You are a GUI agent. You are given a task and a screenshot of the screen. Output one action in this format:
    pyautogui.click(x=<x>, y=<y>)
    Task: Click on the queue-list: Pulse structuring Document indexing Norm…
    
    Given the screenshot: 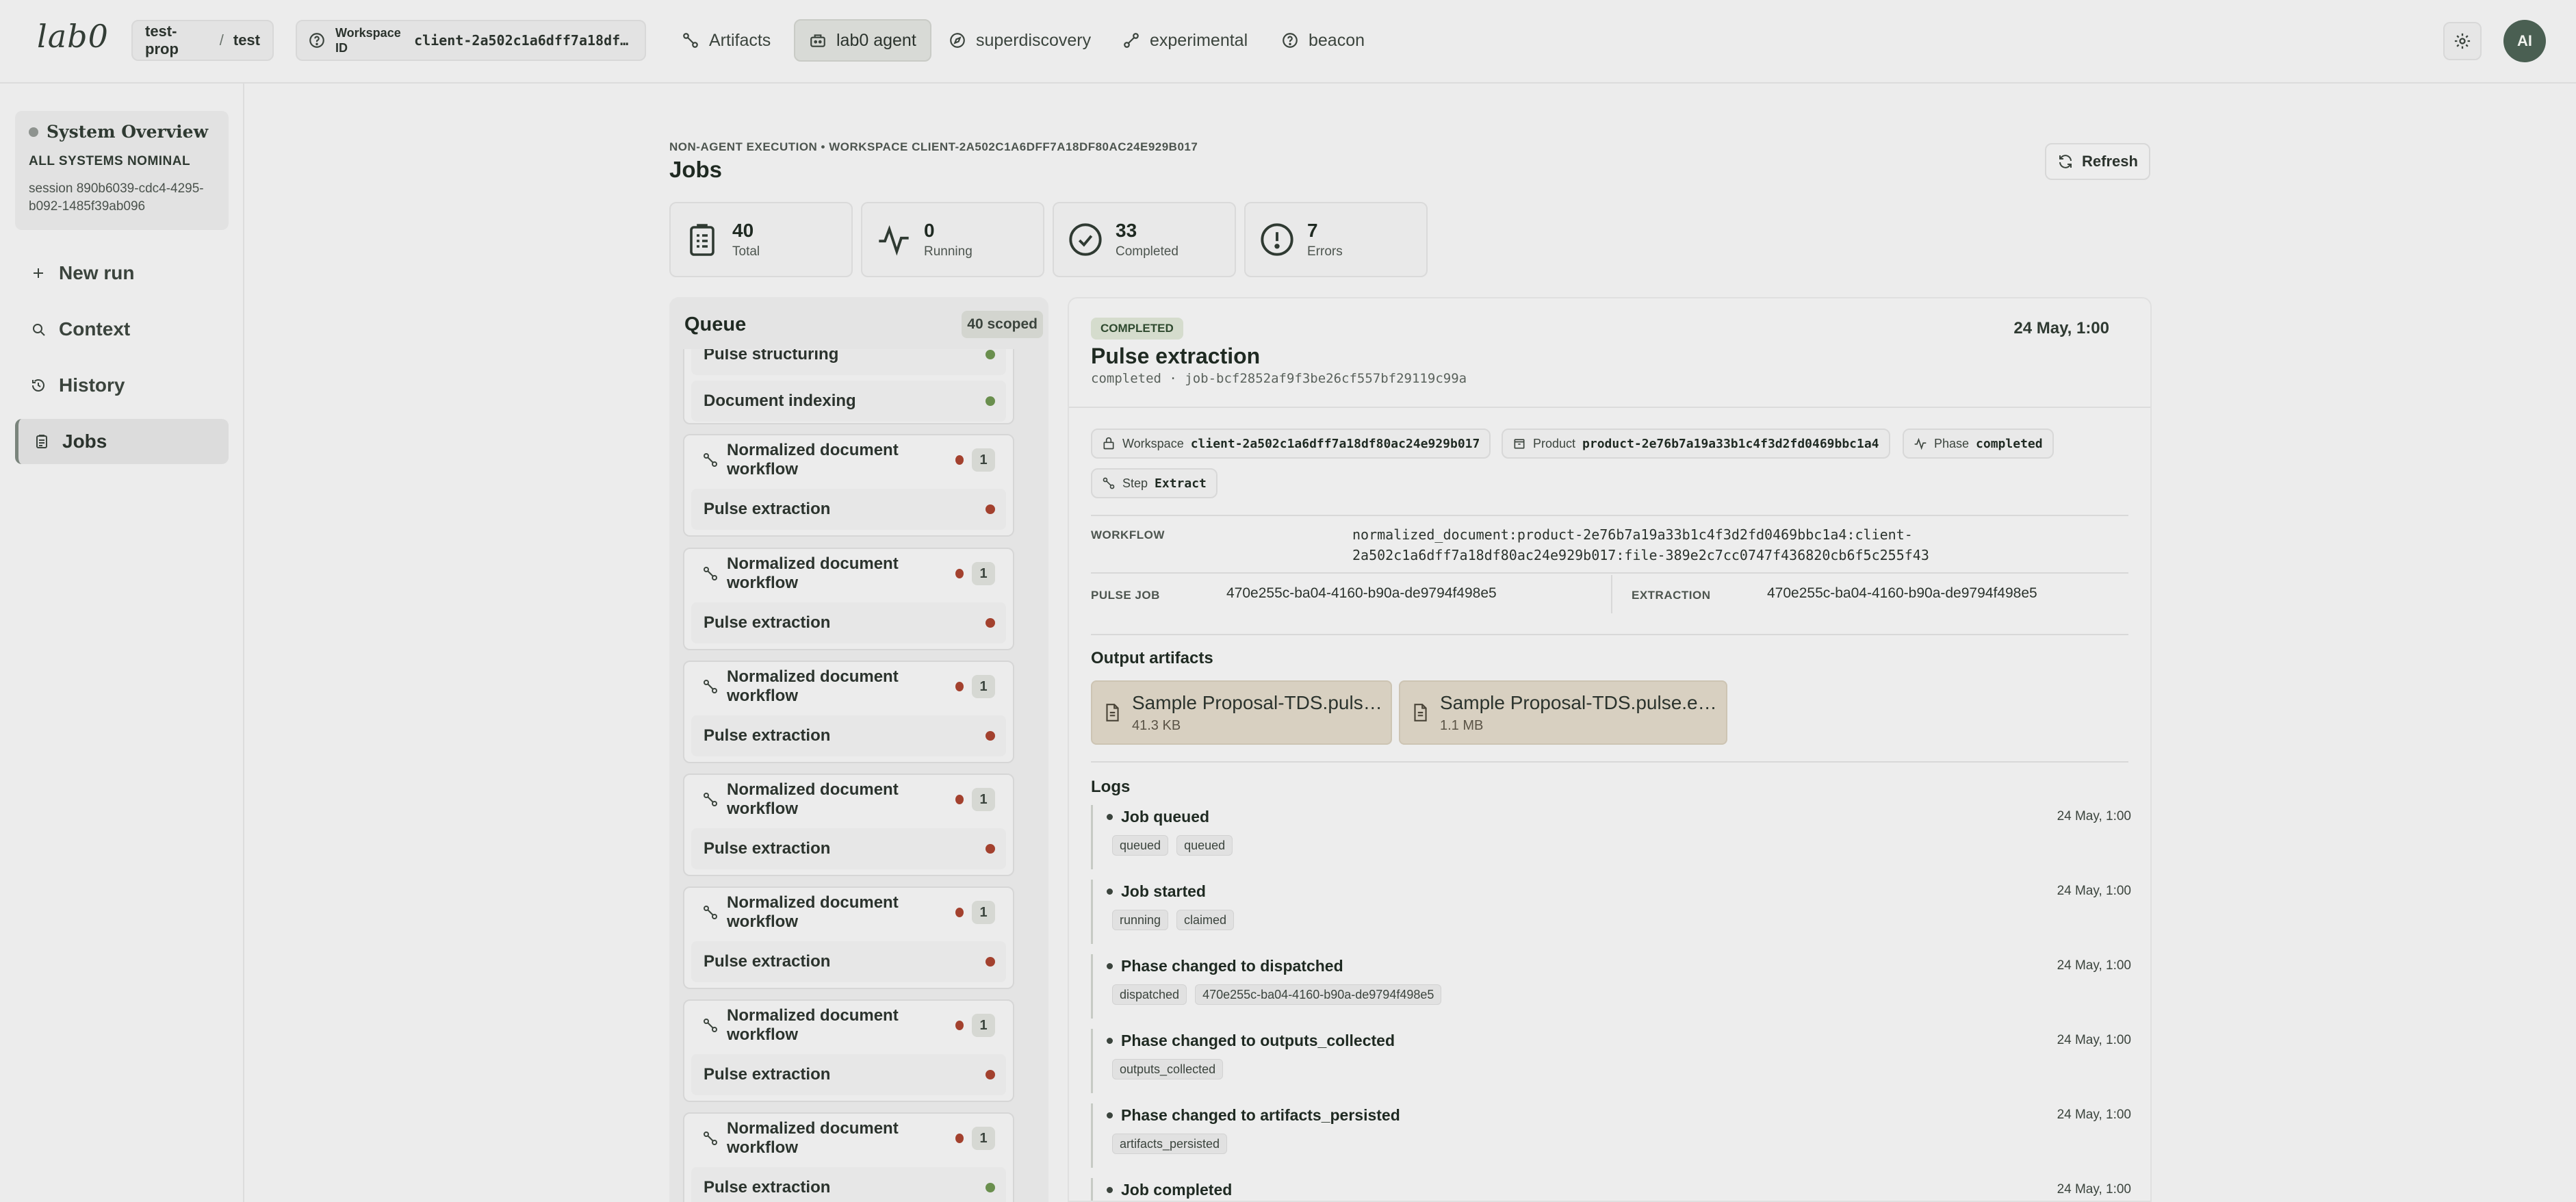 What is the action you would take?
    pyautogui.click(x=848, y=775)
    